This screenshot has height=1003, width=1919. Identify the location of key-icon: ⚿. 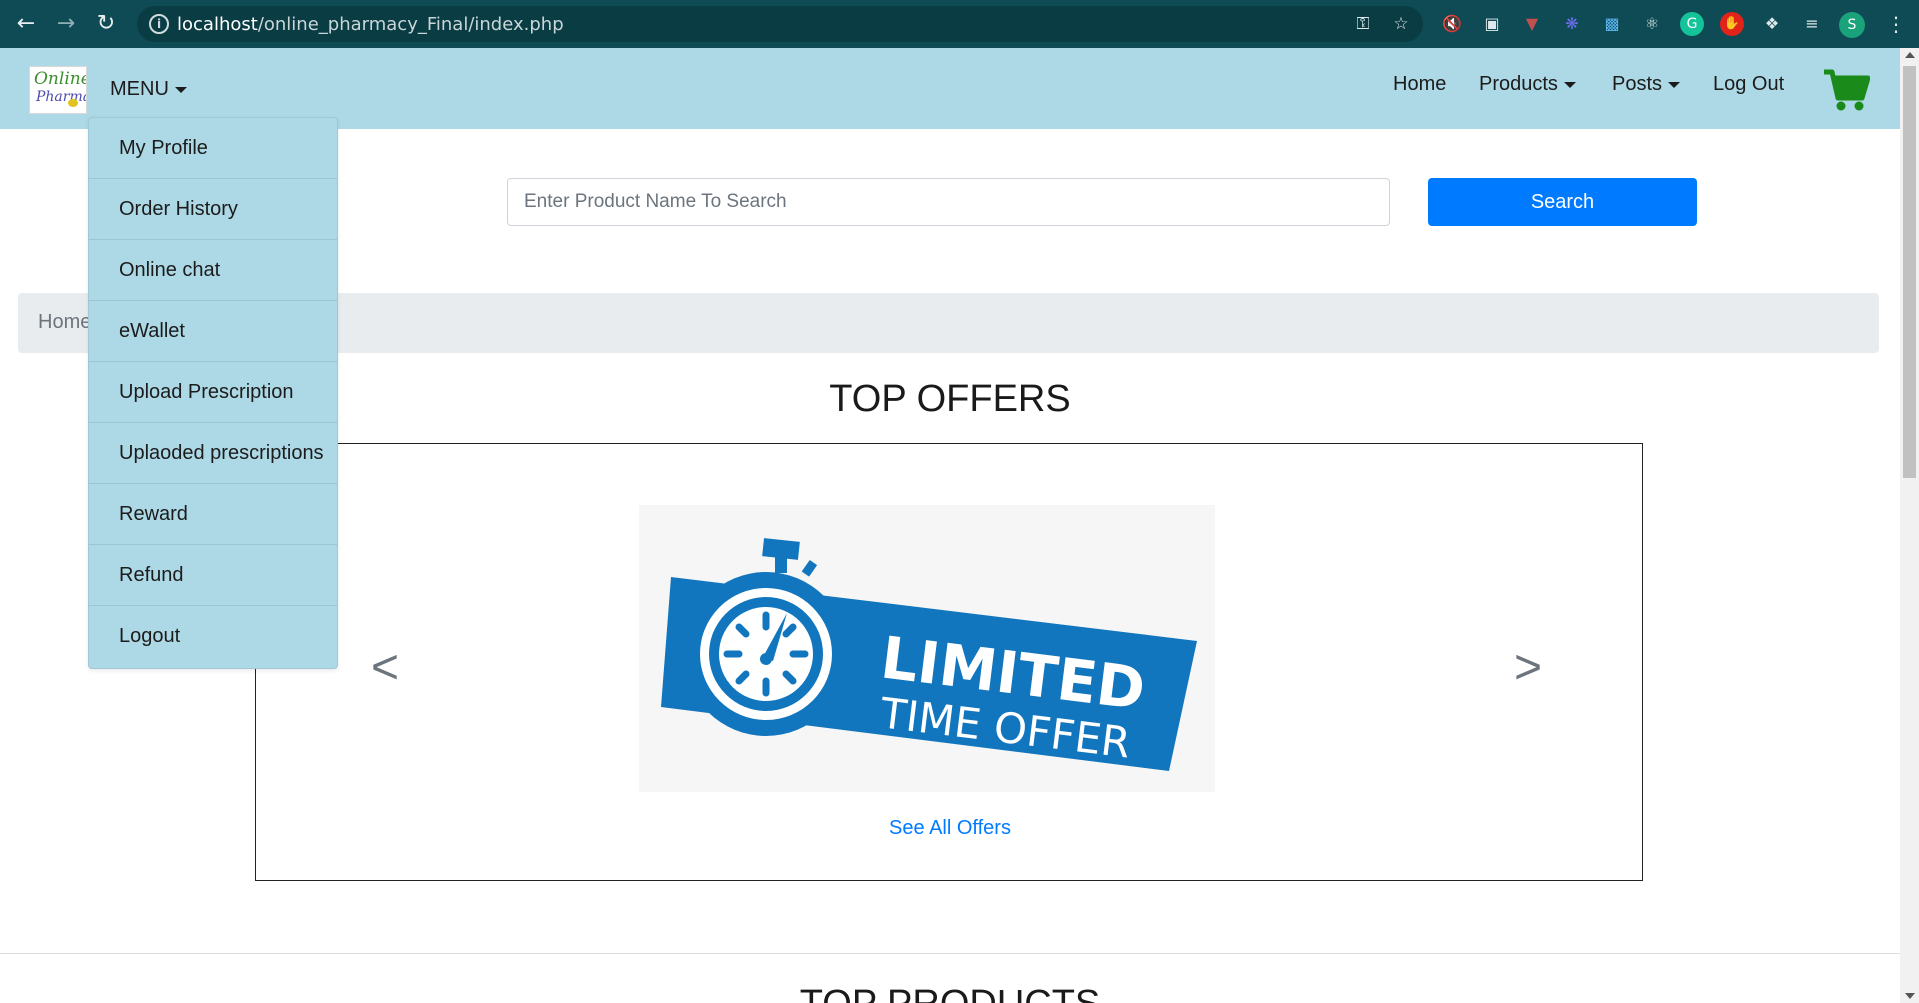
(1363, 24).